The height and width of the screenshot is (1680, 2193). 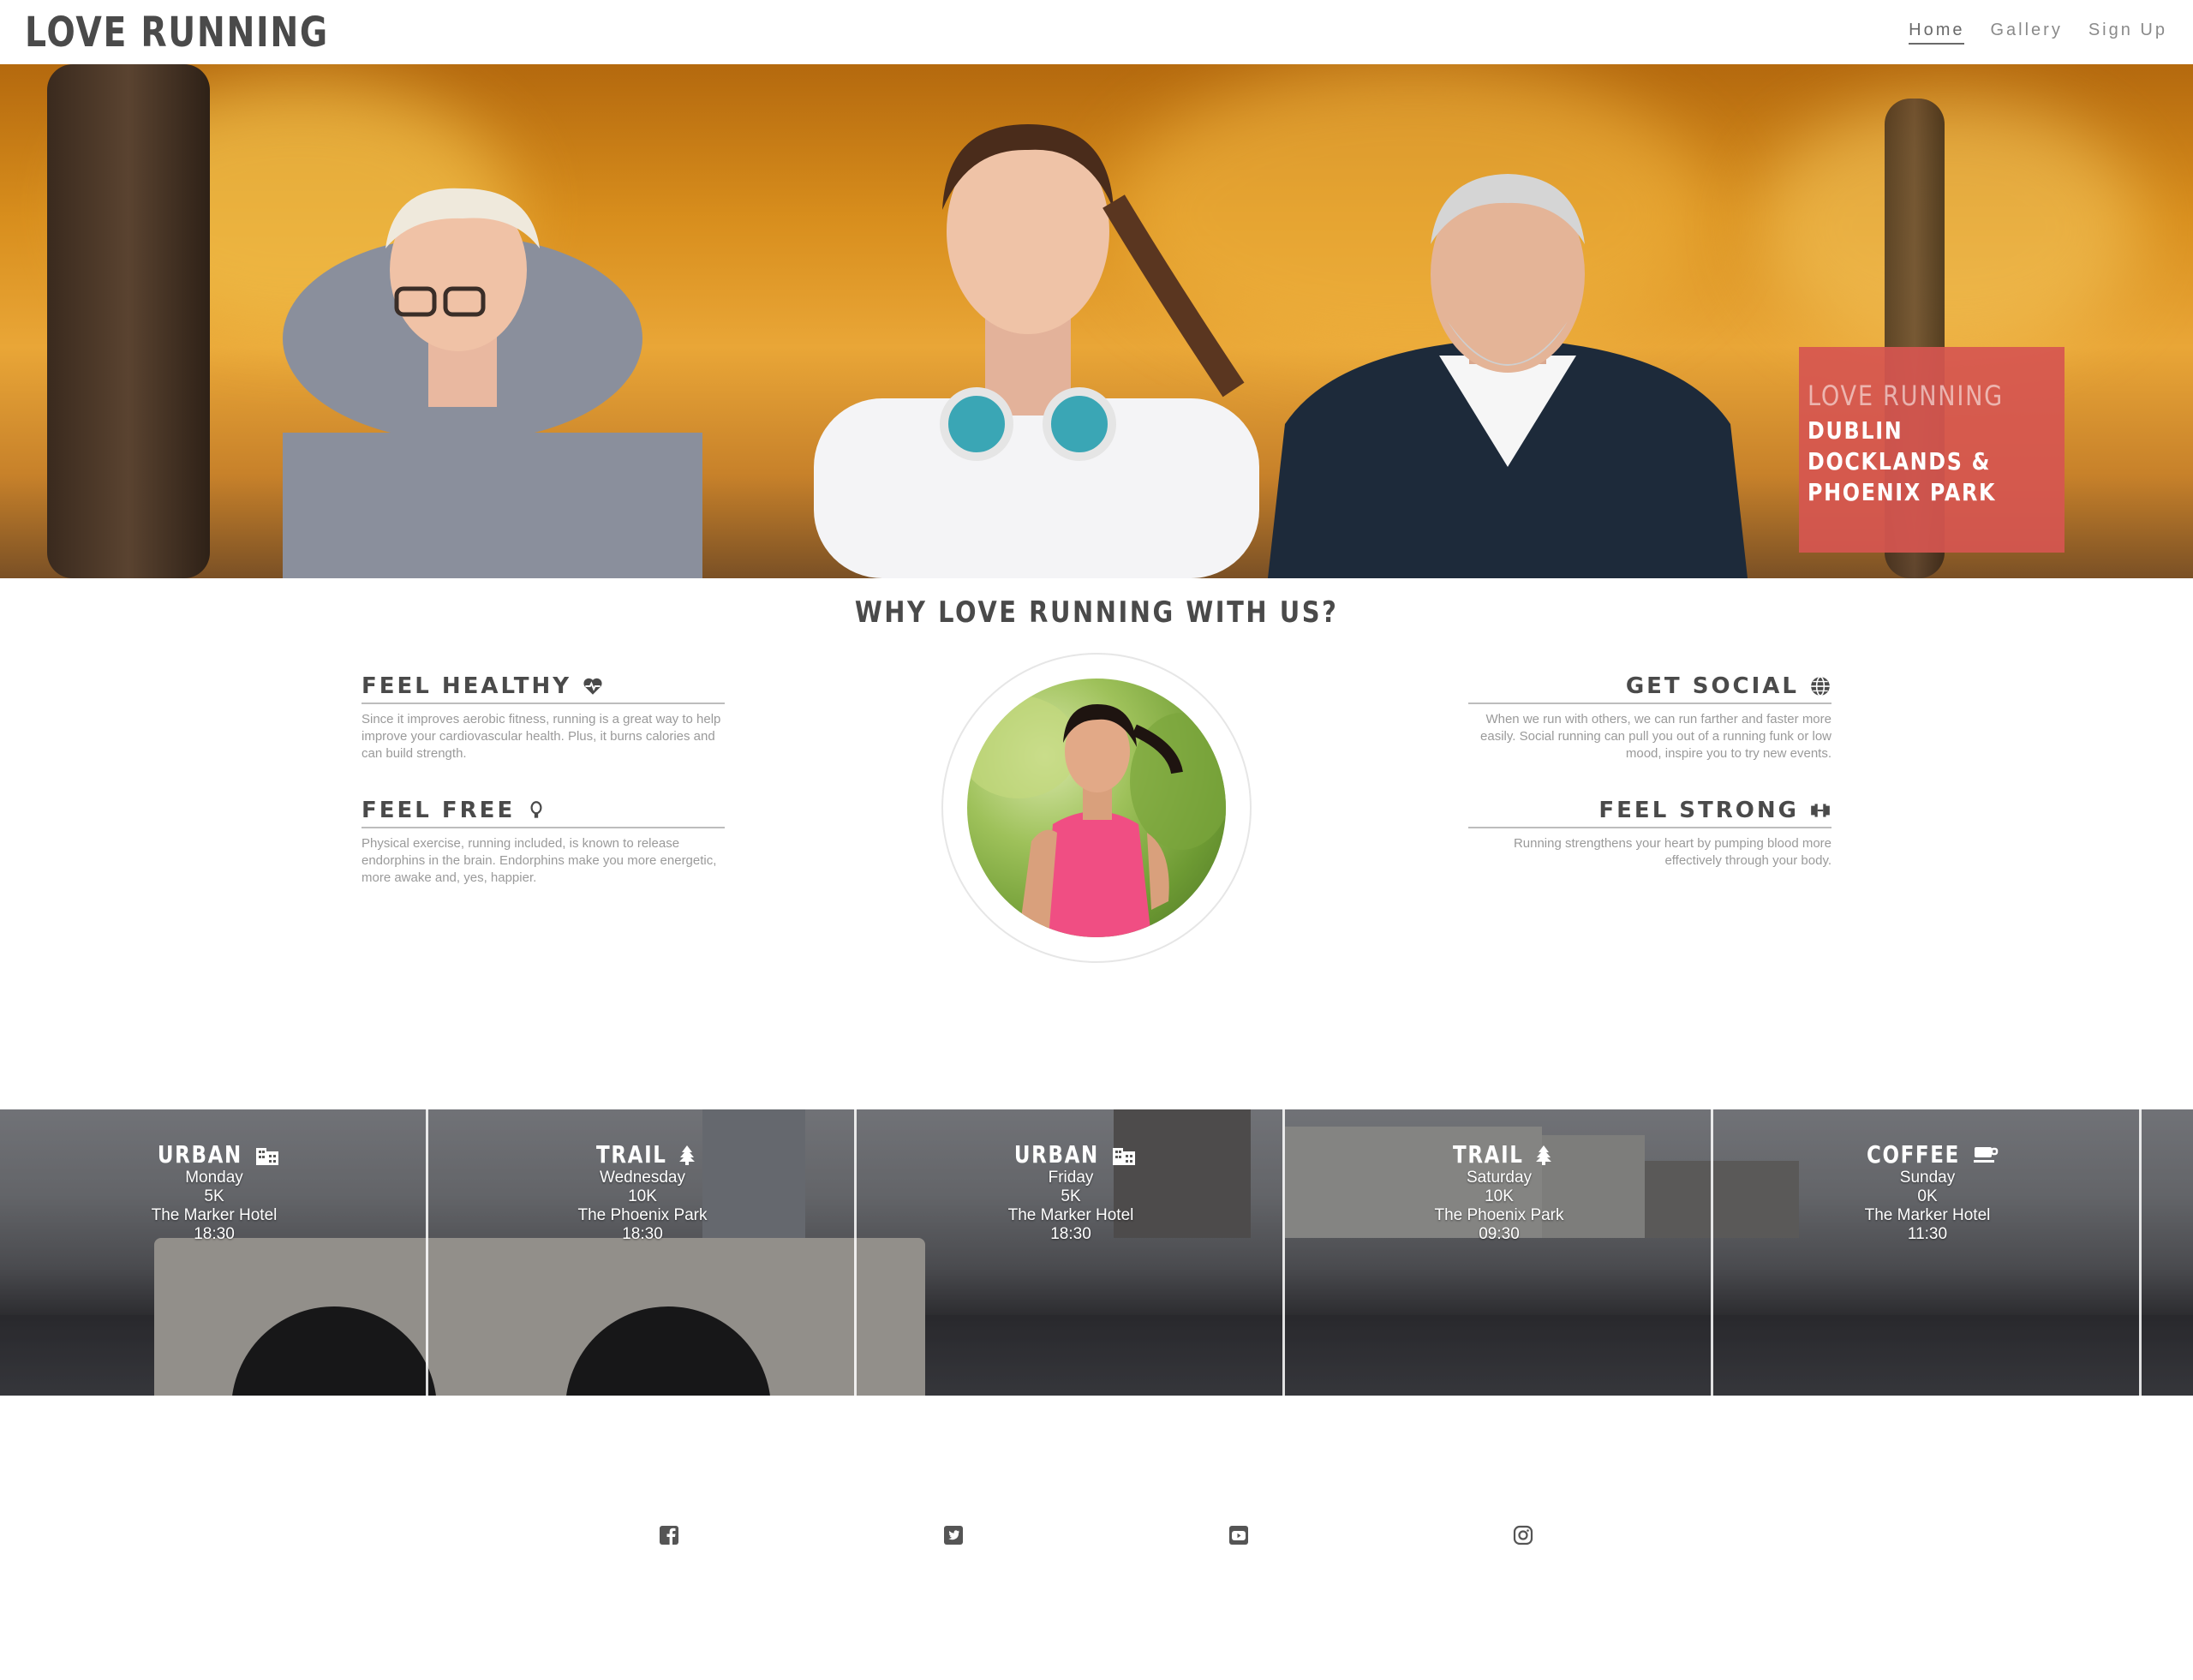 What do you see at coordinates (1928, 1196) in the screenshot?
I see `slot-distance: 0K` at bounding box center [1928, 1196].